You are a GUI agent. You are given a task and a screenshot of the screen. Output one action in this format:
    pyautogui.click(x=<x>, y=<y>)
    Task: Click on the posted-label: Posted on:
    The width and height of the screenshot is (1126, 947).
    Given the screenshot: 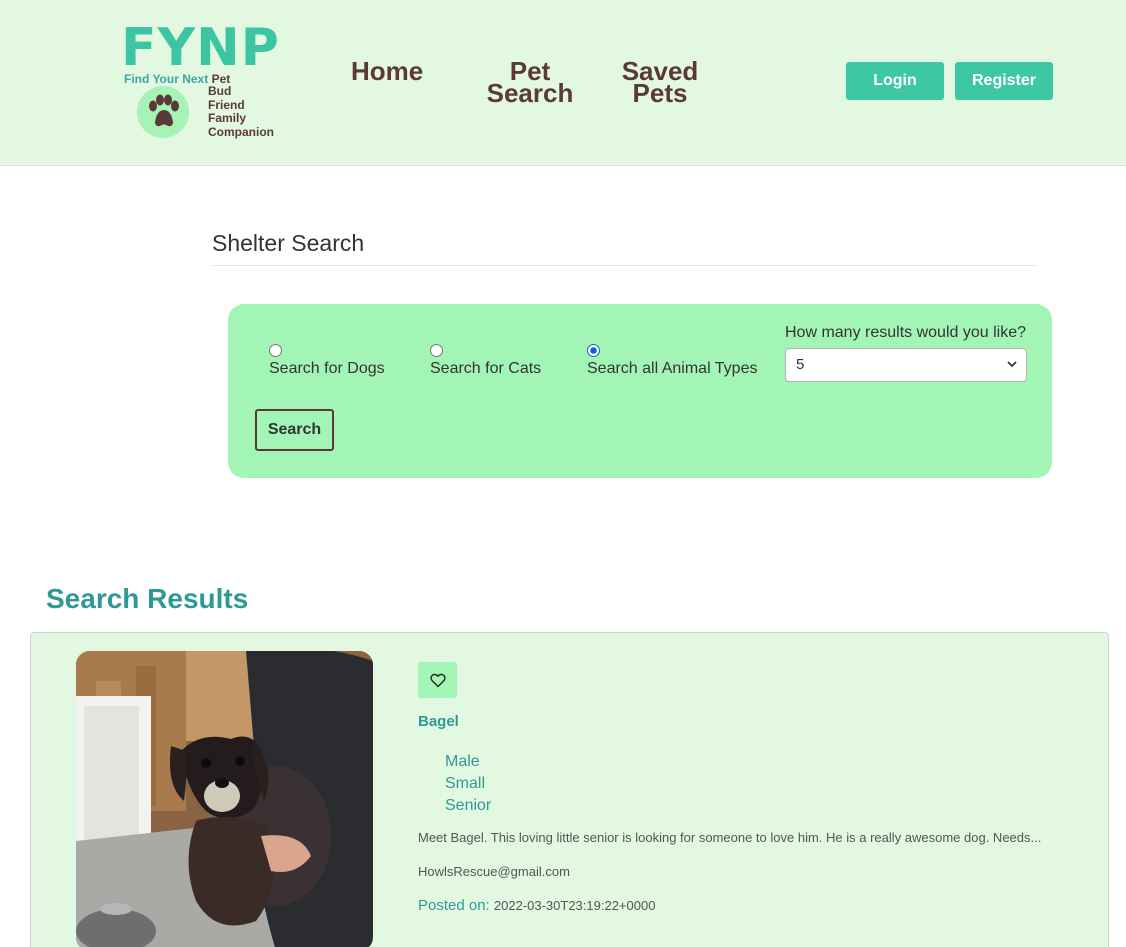 What is the action you would take?
    pyautogui.click(x=454, y=905)
    